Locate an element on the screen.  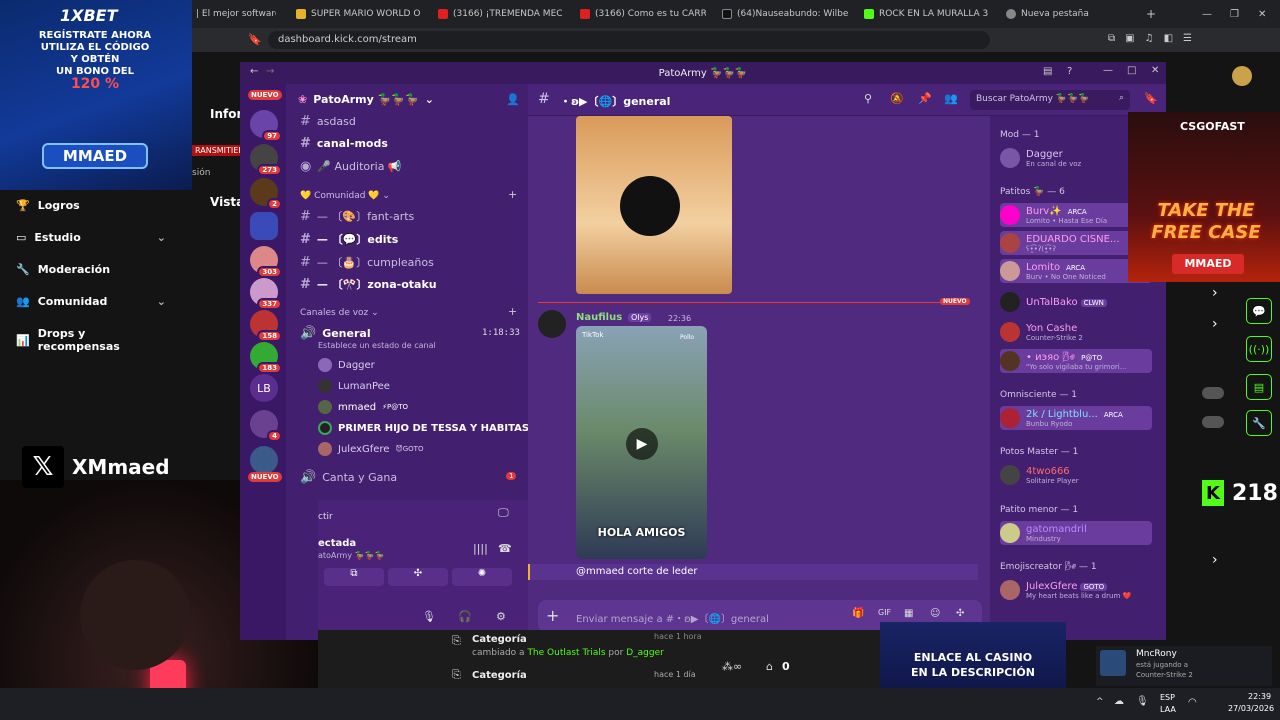
inbox-icon: ▤ is located at coordinates (1047, 71).